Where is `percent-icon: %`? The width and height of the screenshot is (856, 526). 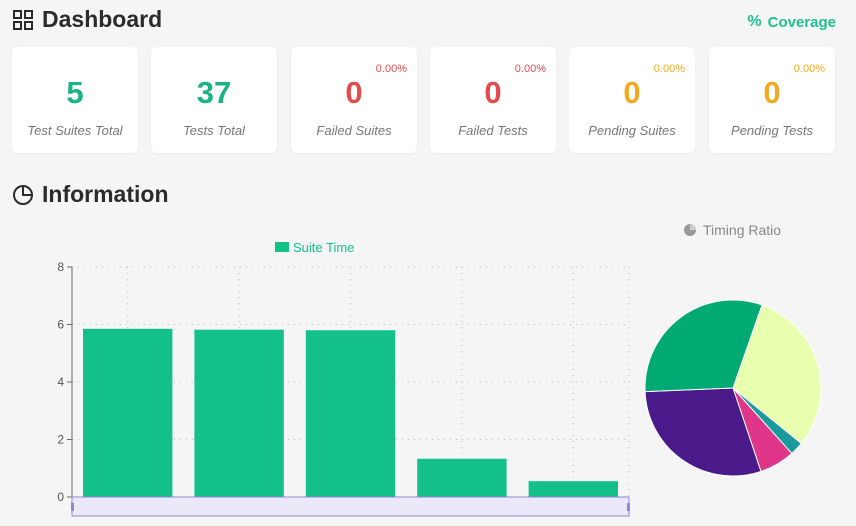 percent-icon: % is located at coordinates (754, 21).